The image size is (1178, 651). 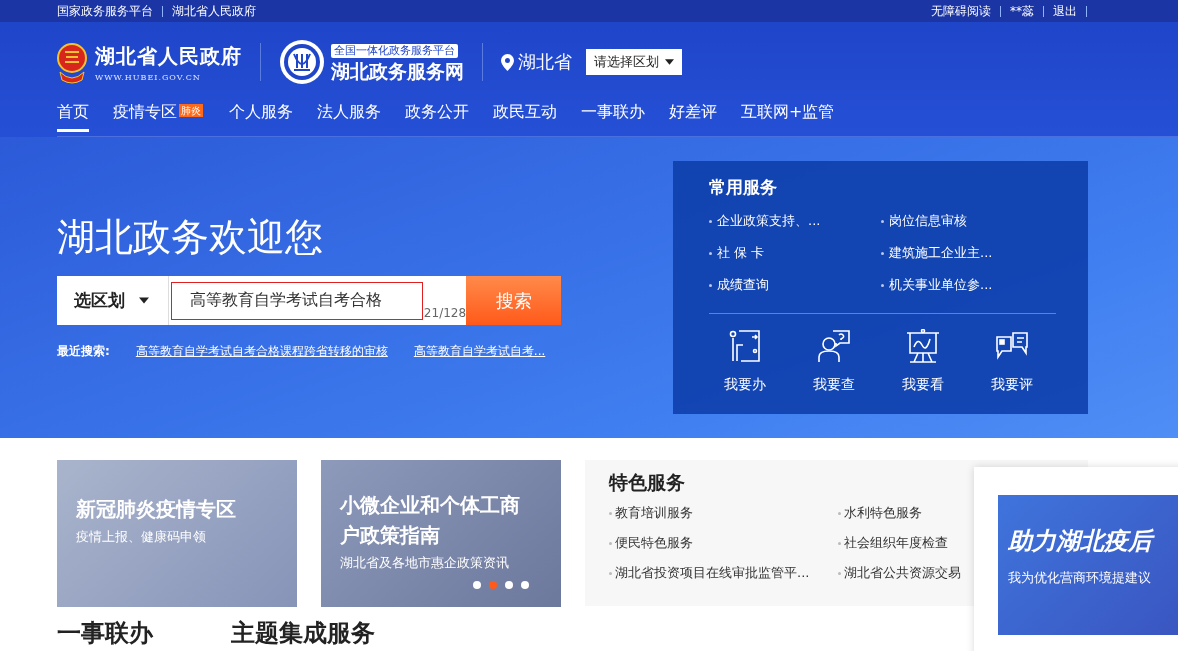 I want to click on service-shortcut: 我要办, so click(x=745, y=361).